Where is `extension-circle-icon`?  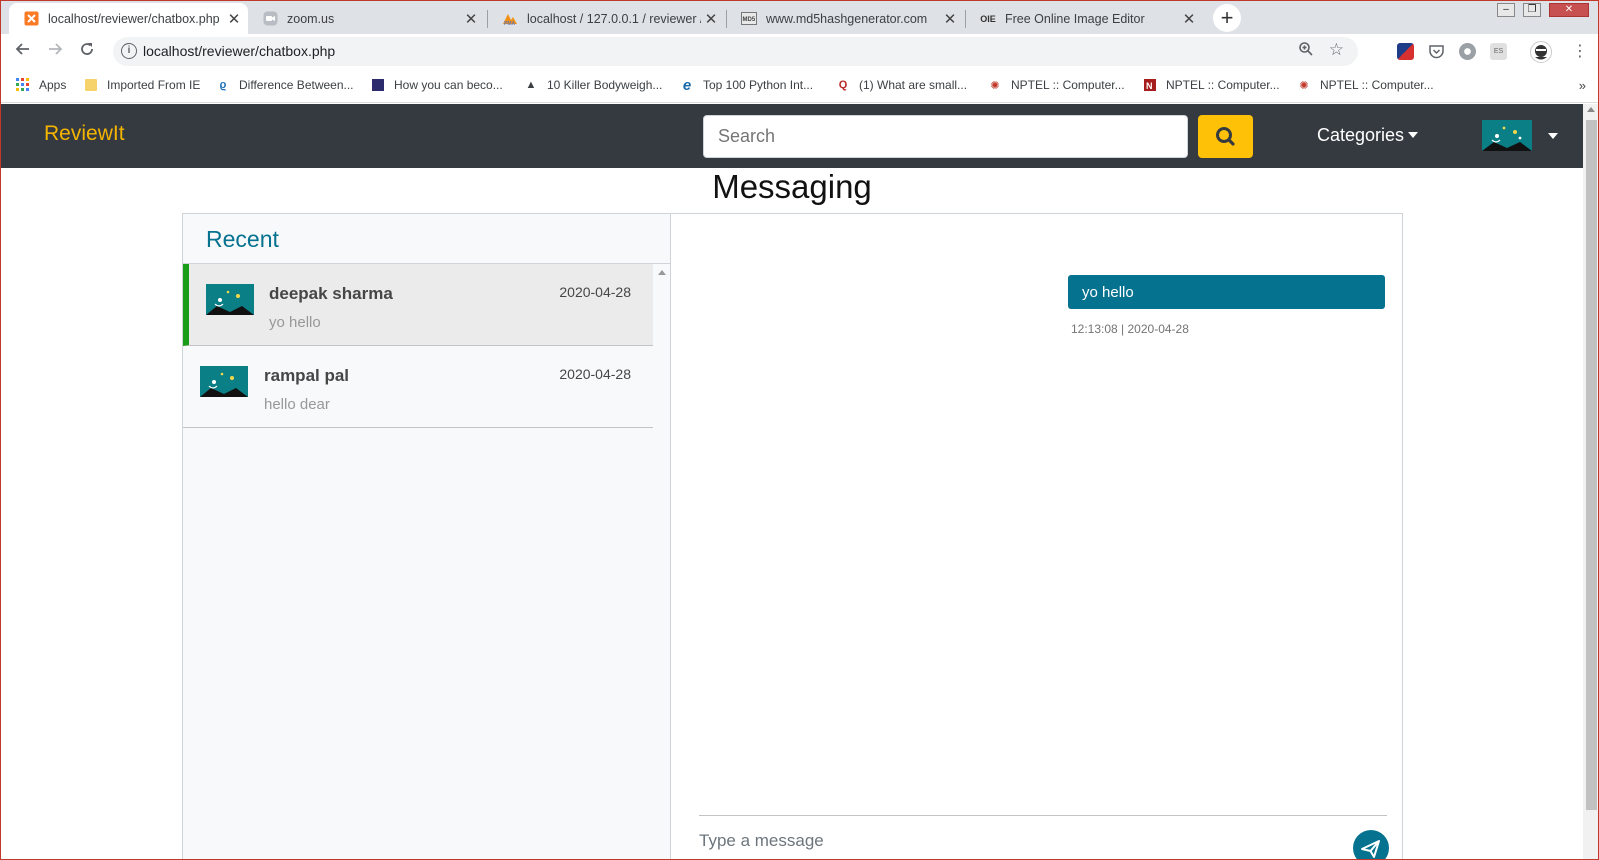
extension-circle-icon is located at coordinates (1467, 51).